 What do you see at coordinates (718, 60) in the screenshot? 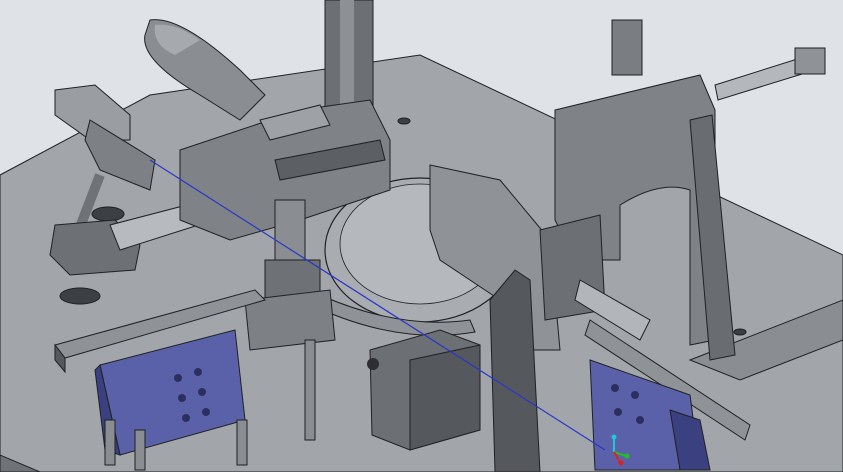
I see `top-right-cylinder` at bounding box center [718, 60].